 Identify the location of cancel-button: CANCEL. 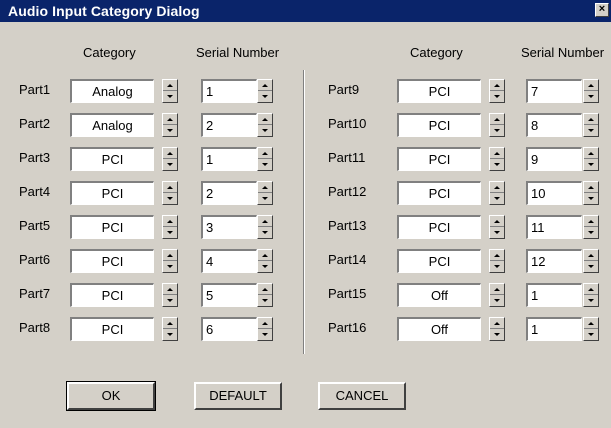
(362, 396).